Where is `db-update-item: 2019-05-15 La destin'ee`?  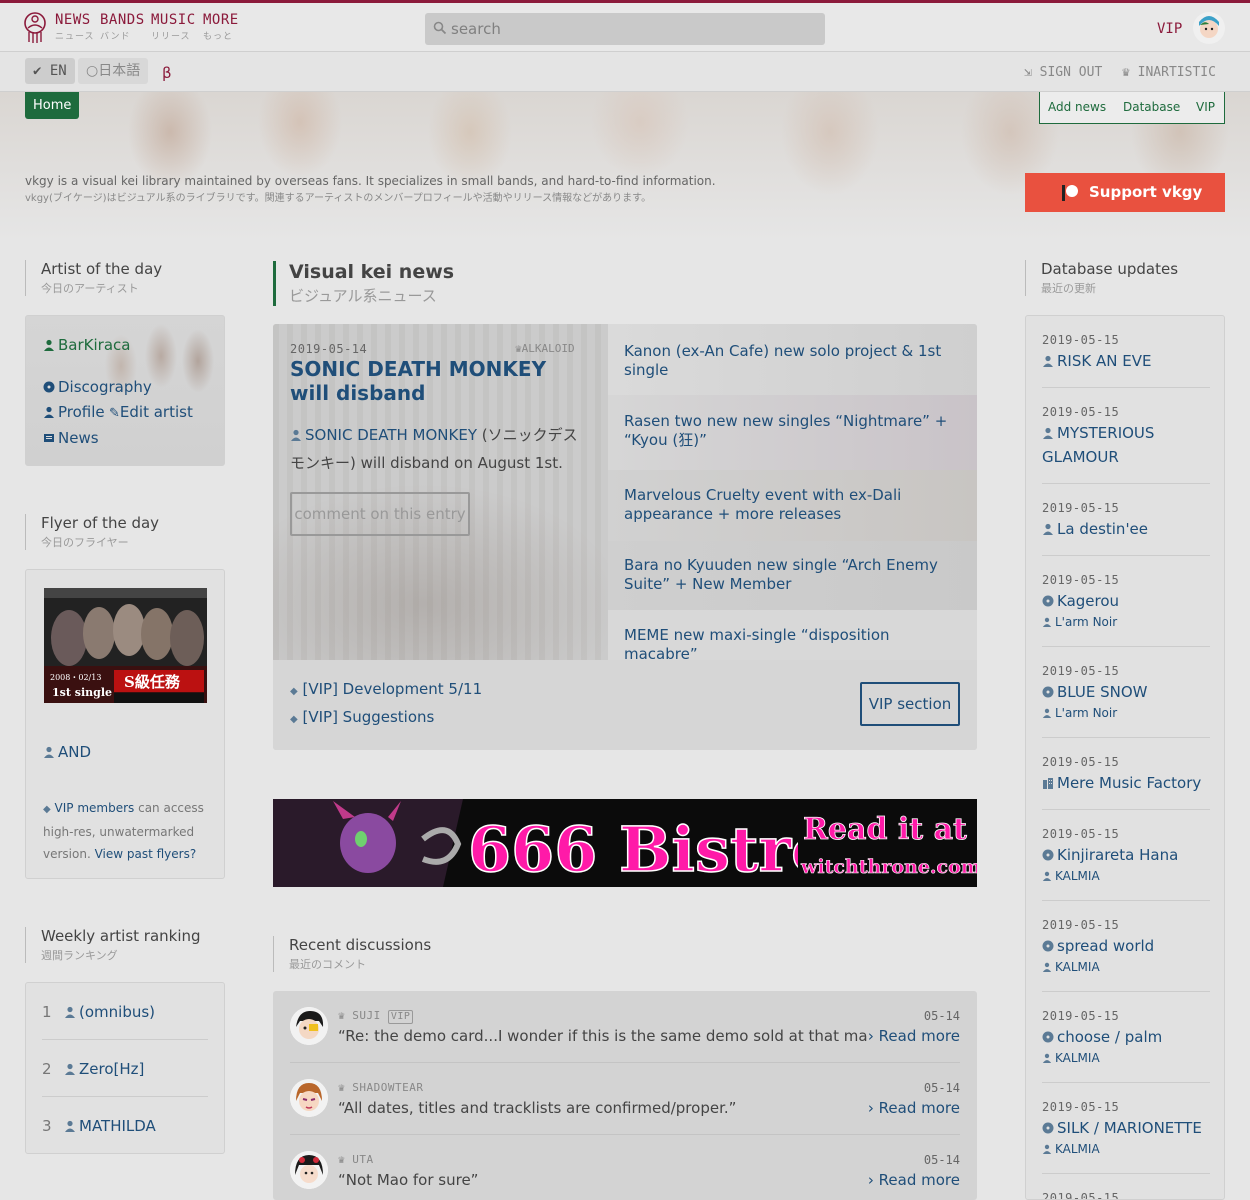 db-update-item: 2019-05-15 La destin'ee is located at coordinates (1126, 528).